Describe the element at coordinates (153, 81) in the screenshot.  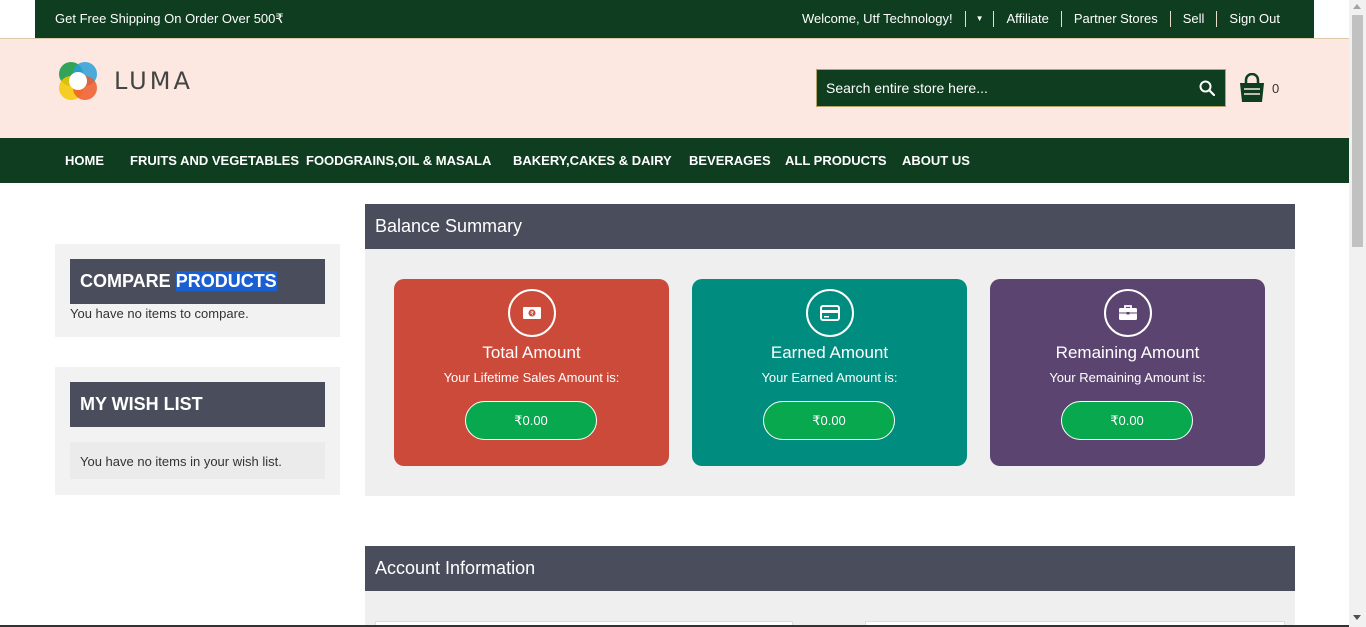
I see `logo-text: LUMA` at that location.